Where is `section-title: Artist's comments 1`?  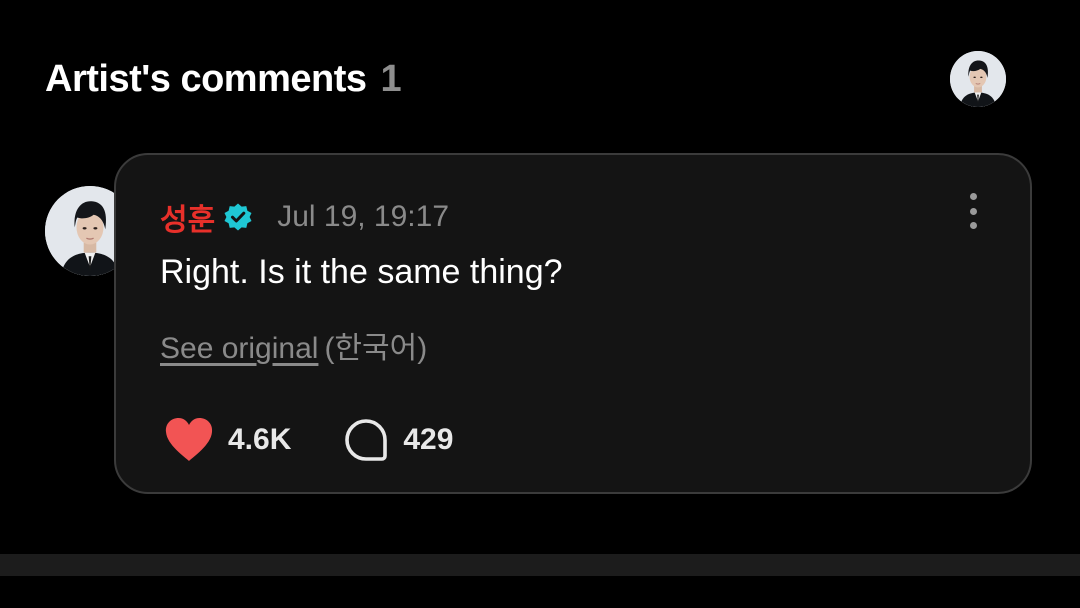 section-title: Artist's comments 1 is located at coordinates (223, 79).